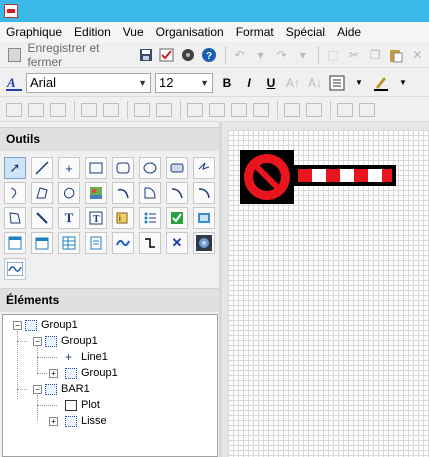 Image resolution: width=429 pixels, height=457 pixels. What do you see at coordinates (396, 55) in the screenshot?
I see `paste-icon` at bounding box center [396, 55].